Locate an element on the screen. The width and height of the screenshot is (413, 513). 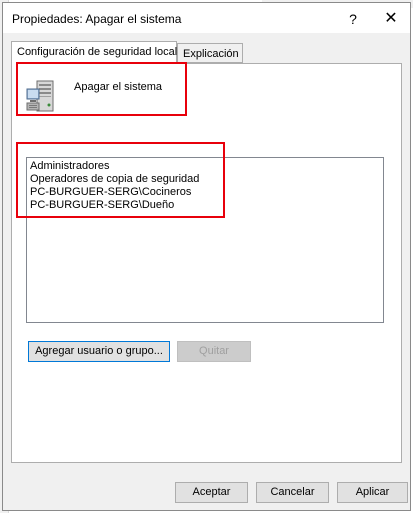
tab-local-security-setting: Configuración de seguridad local is located at coordinates (94, 52).